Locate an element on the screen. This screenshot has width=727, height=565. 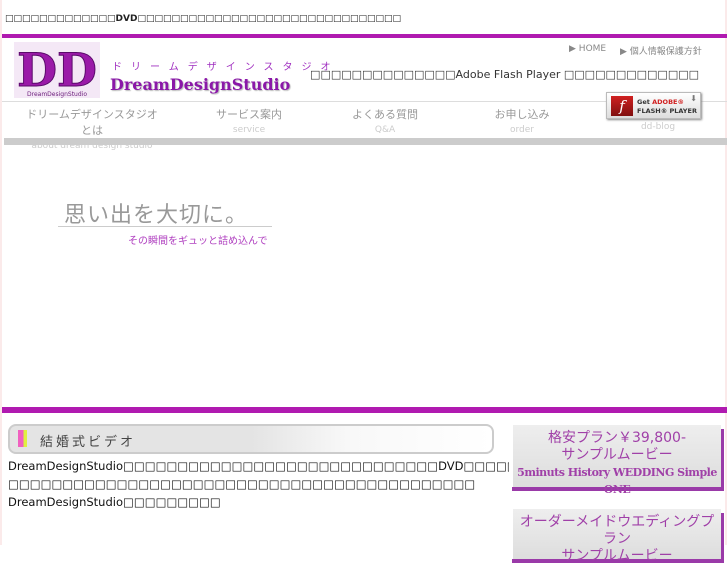
home-link-label: HOME is located at coordinates (592, 49).